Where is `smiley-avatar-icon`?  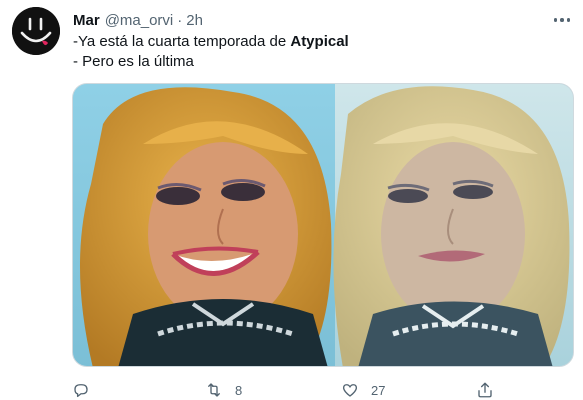 smiley-avatar-icon is located at coordinates (36, 31).